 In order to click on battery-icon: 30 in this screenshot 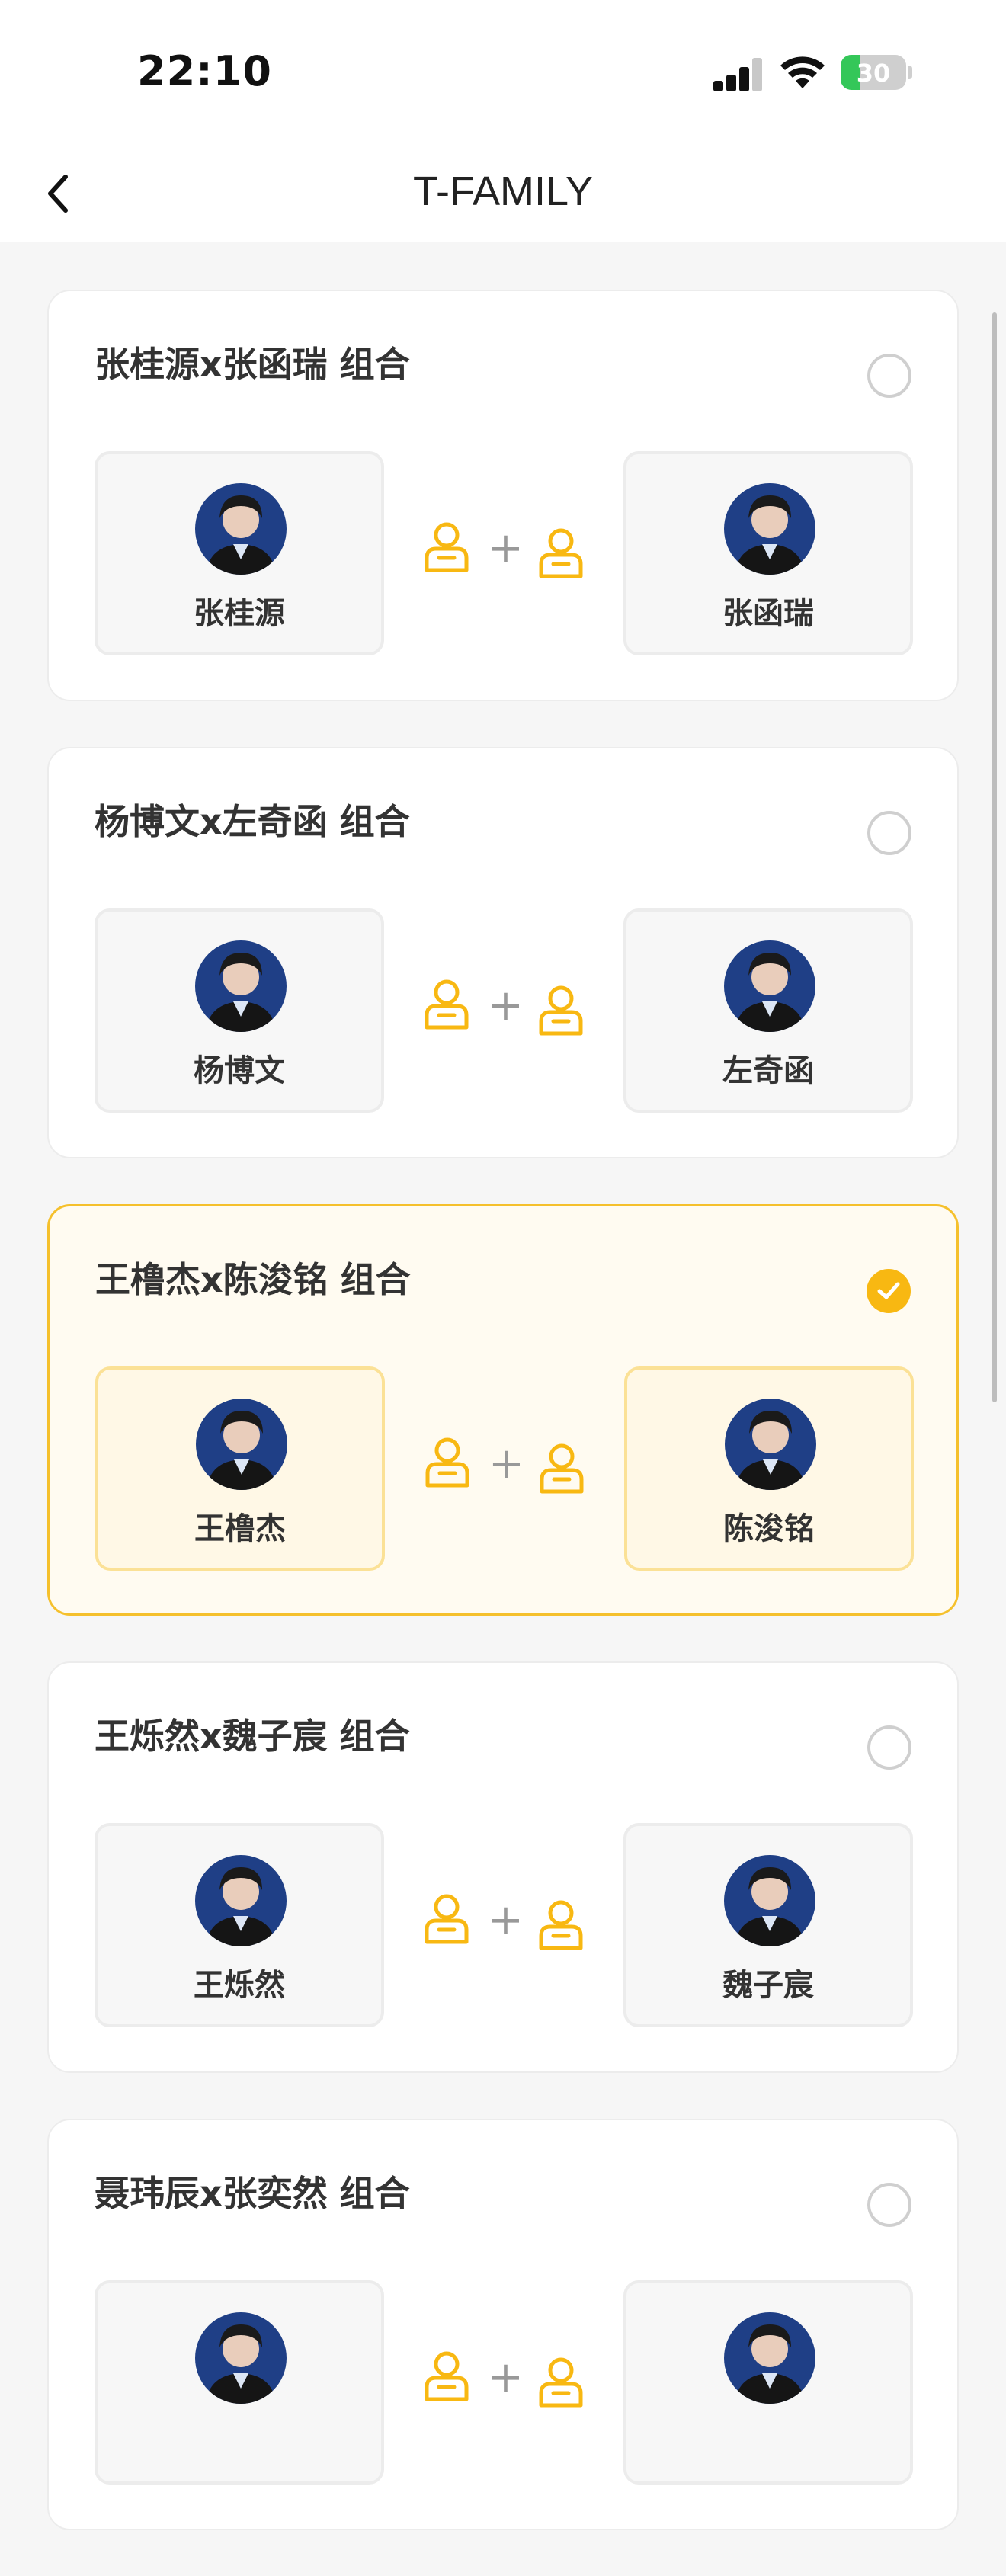, I will do `click(873, 72)`.